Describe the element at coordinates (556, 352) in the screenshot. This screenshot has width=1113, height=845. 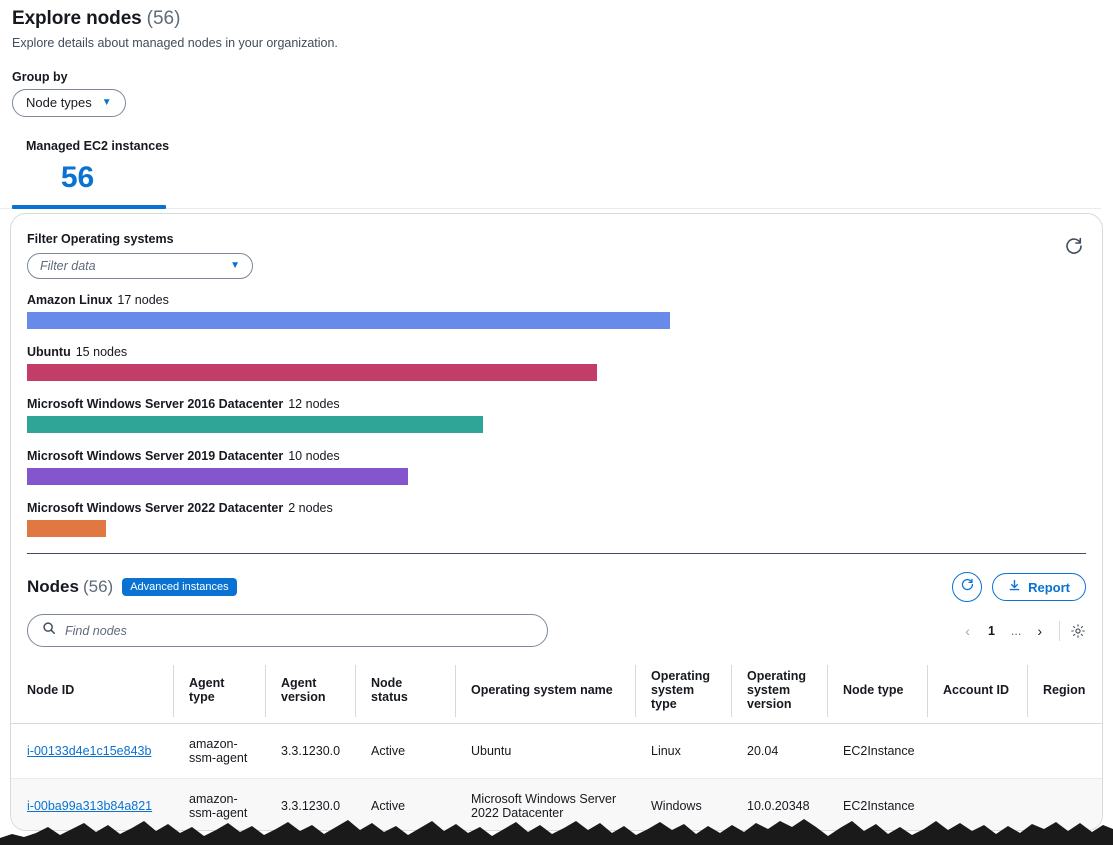
I see `bar-caption: Ubuntu 15 nodes` at that location.